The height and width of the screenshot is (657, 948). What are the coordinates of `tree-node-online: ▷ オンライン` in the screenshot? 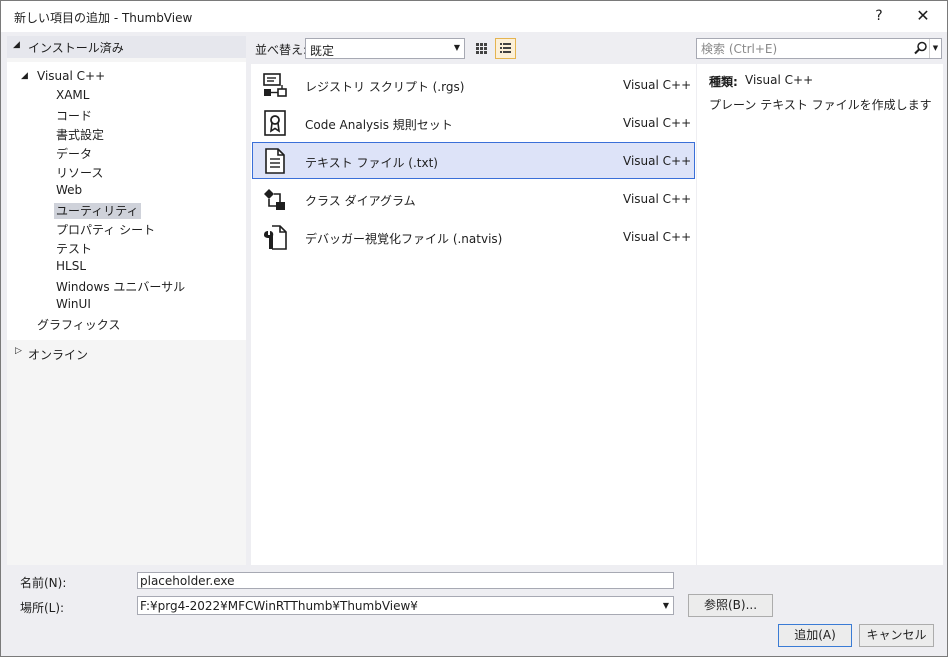 It's located at (126, 353).